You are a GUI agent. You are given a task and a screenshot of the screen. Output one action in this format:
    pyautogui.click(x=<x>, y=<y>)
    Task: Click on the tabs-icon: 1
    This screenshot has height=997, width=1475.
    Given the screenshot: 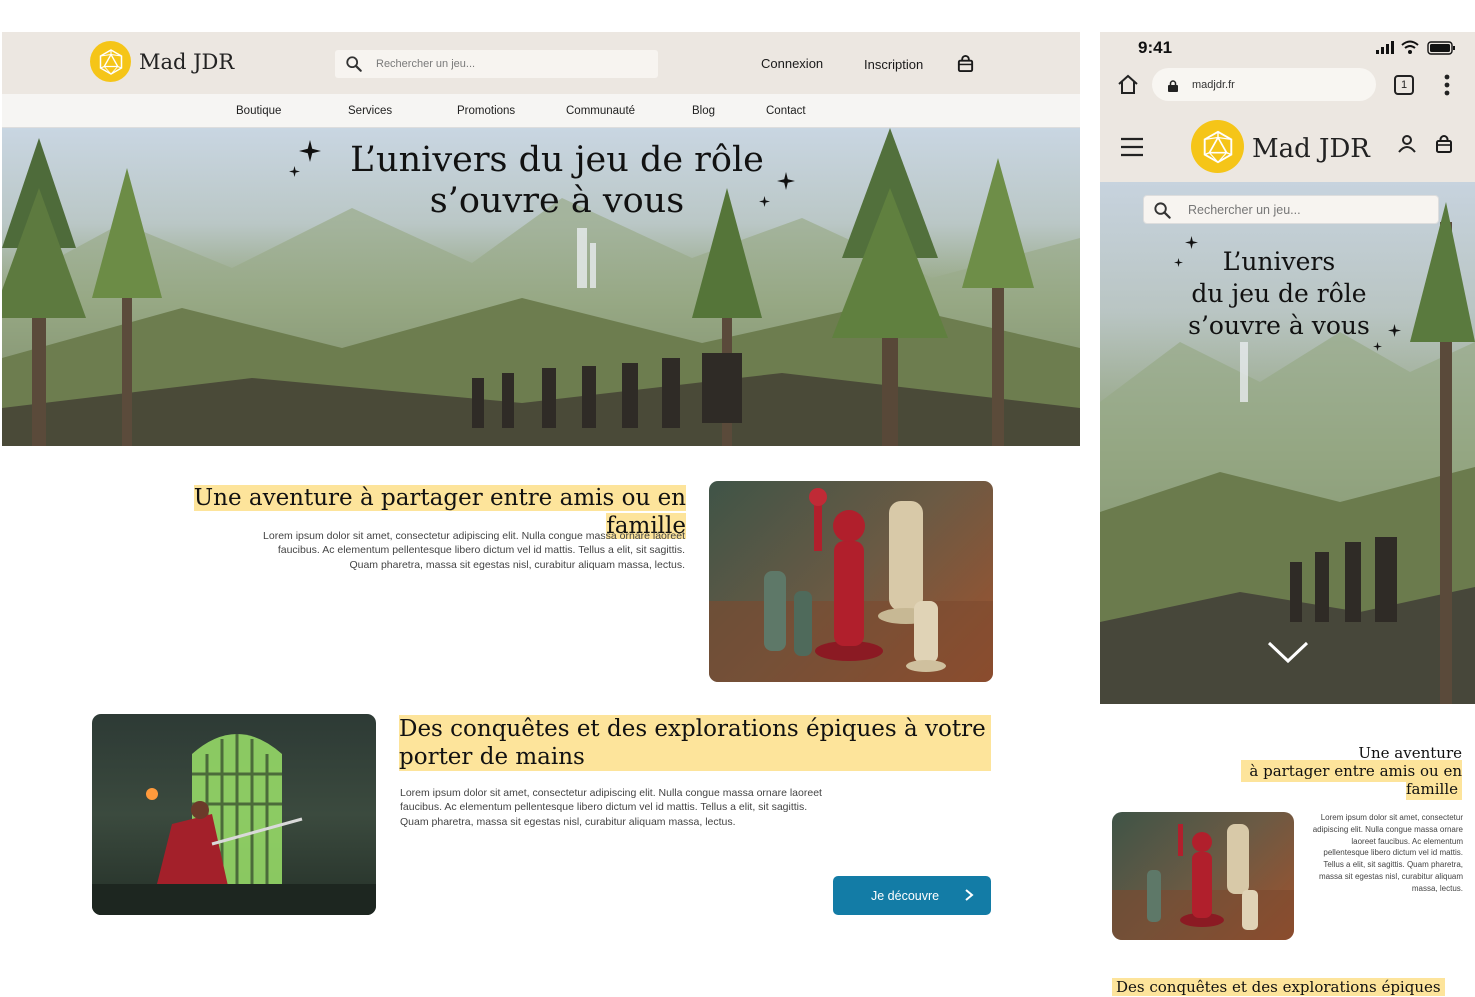 What is the action you would take?
    pyautogui.click(x=1404, y=85)
    